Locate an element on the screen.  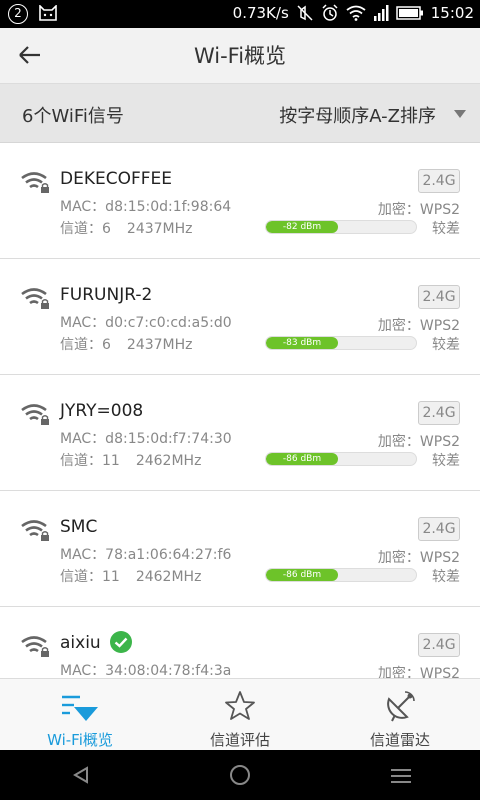
wifi-status-icon is located at coordinates (356, 13).